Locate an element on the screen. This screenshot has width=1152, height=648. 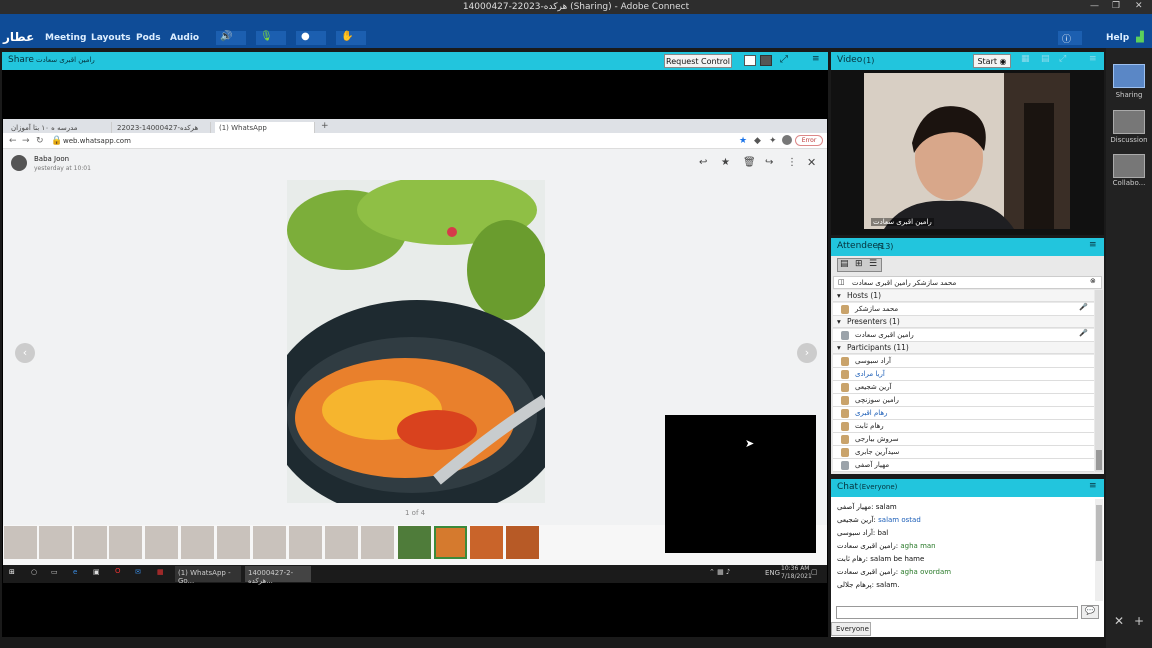
list-view-icon: ▤ is located at coordinates (844, 264).